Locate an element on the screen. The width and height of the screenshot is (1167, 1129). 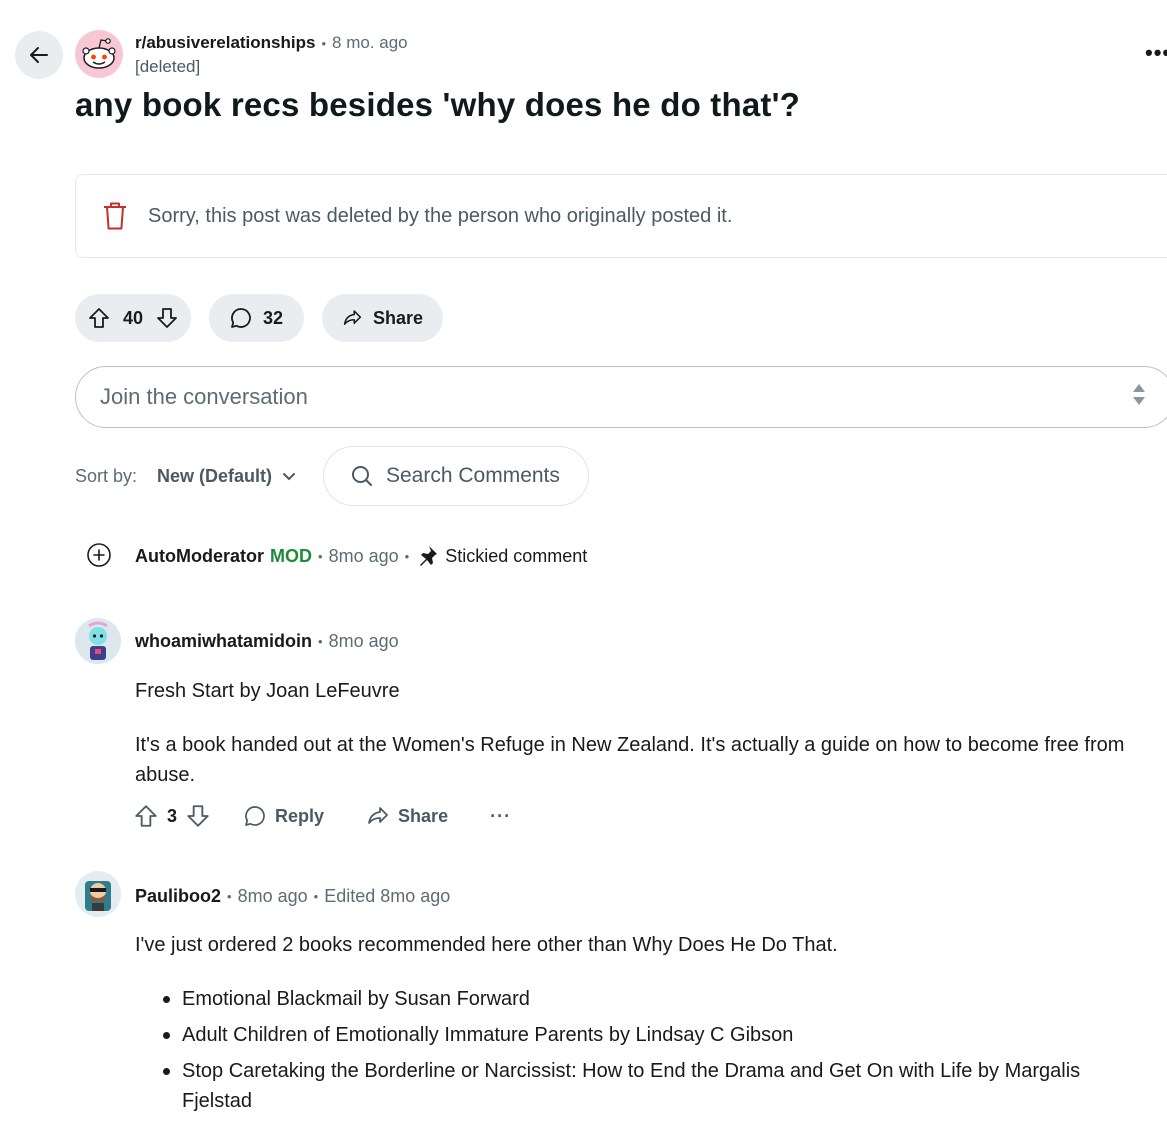
post-author: [deleted] is located at coordinates (168, 66).